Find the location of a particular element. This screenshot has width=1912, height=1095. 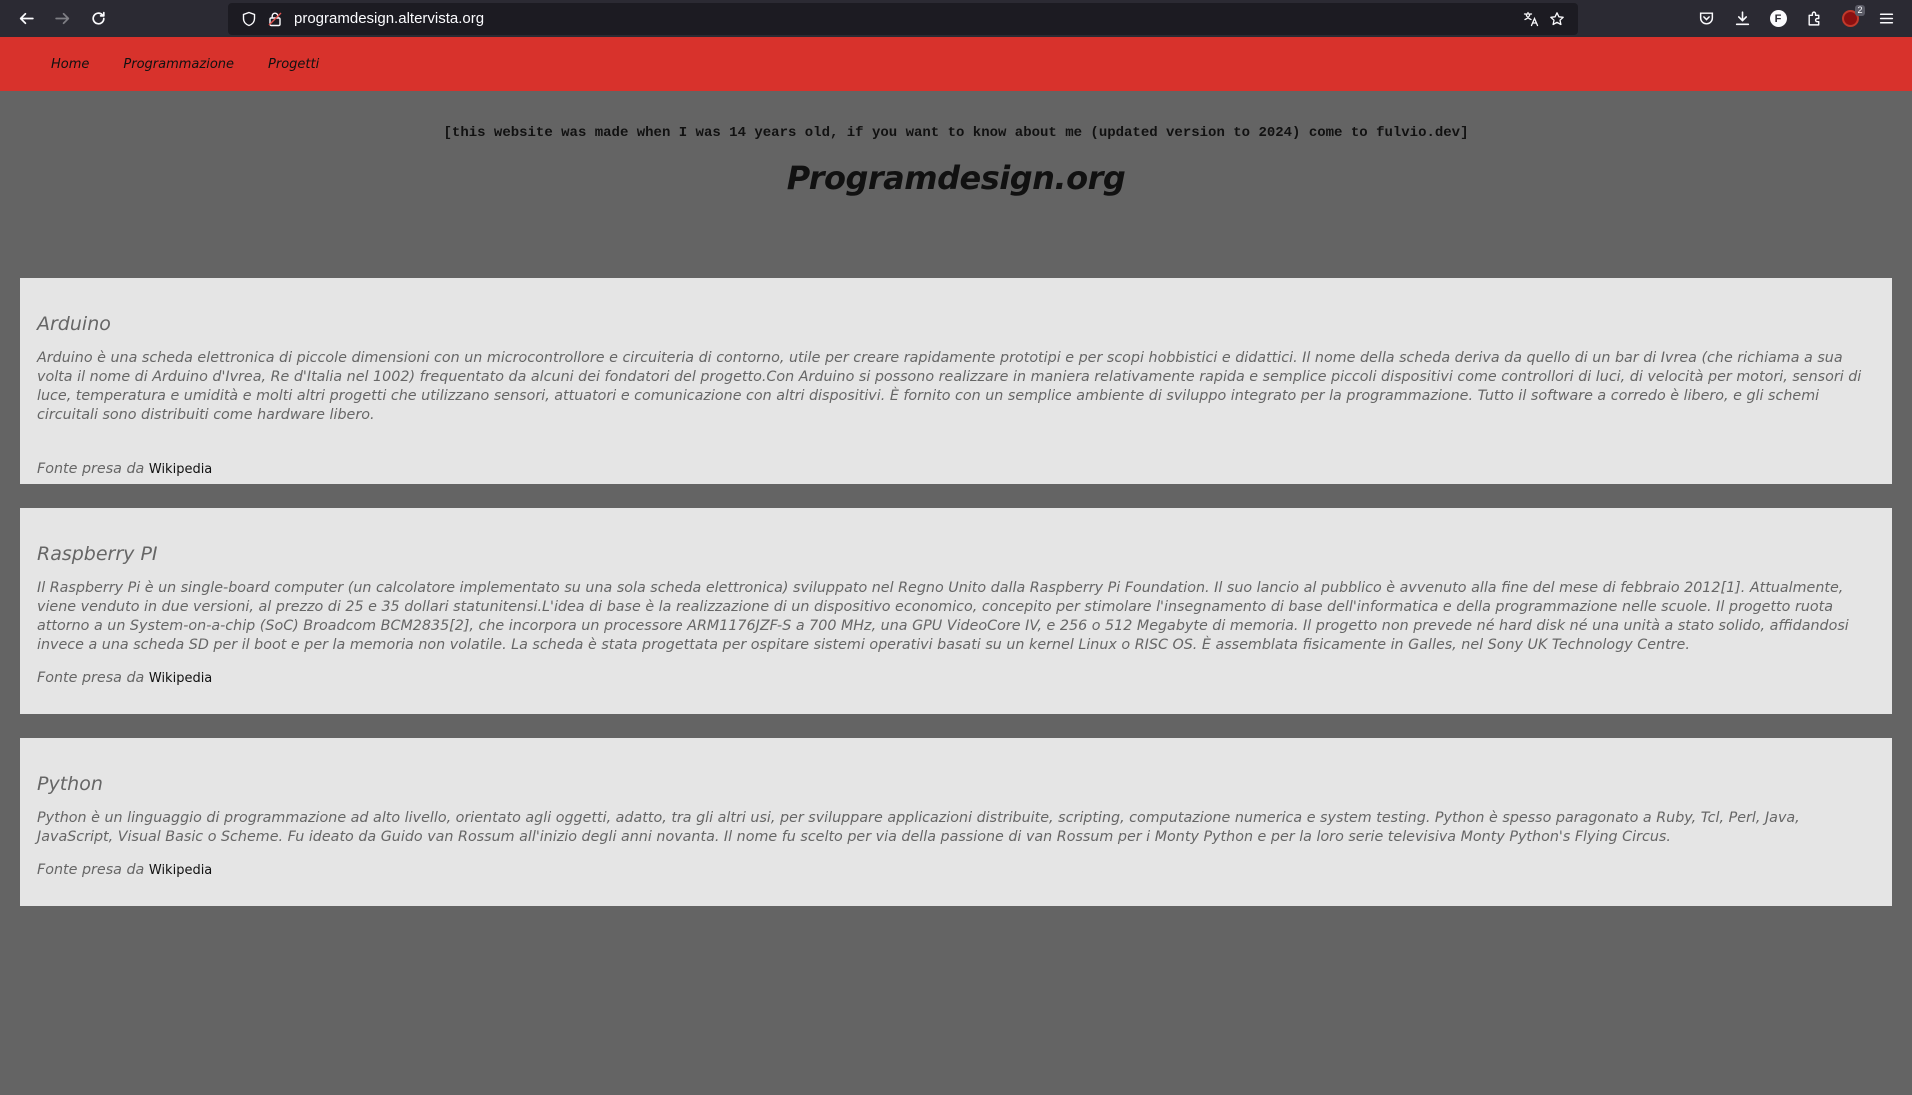

nav-link-home: Home is located at coordinates (70, 64).